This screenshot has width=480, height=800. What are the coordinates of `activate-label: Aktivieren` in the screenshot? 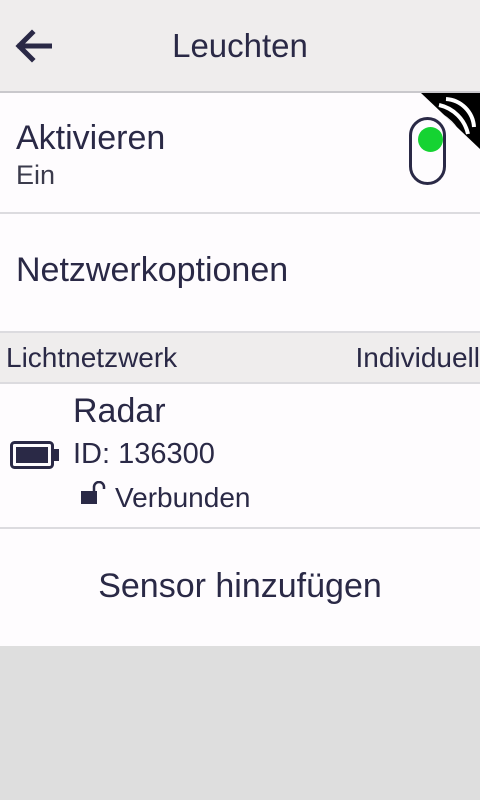 It's located at (91, 138).